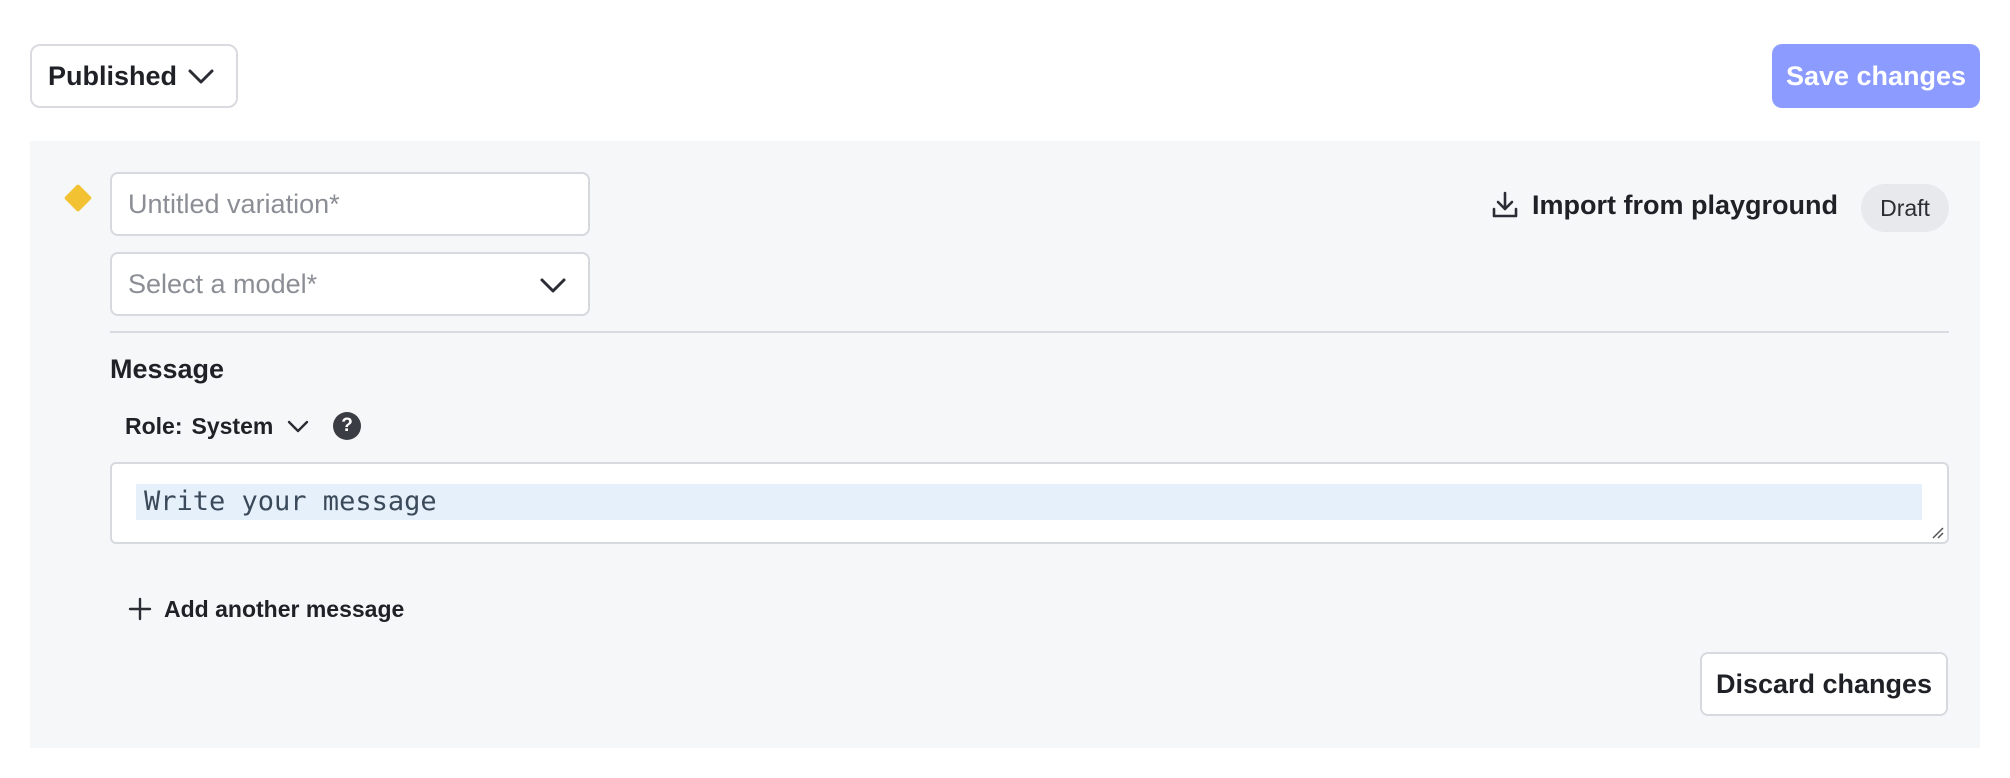 The width and height of the screenshot is (2010, 778). Describe the element at coordinates (1029, 503) in the screenshot. I see `message-textarea: Write your message` at that location.